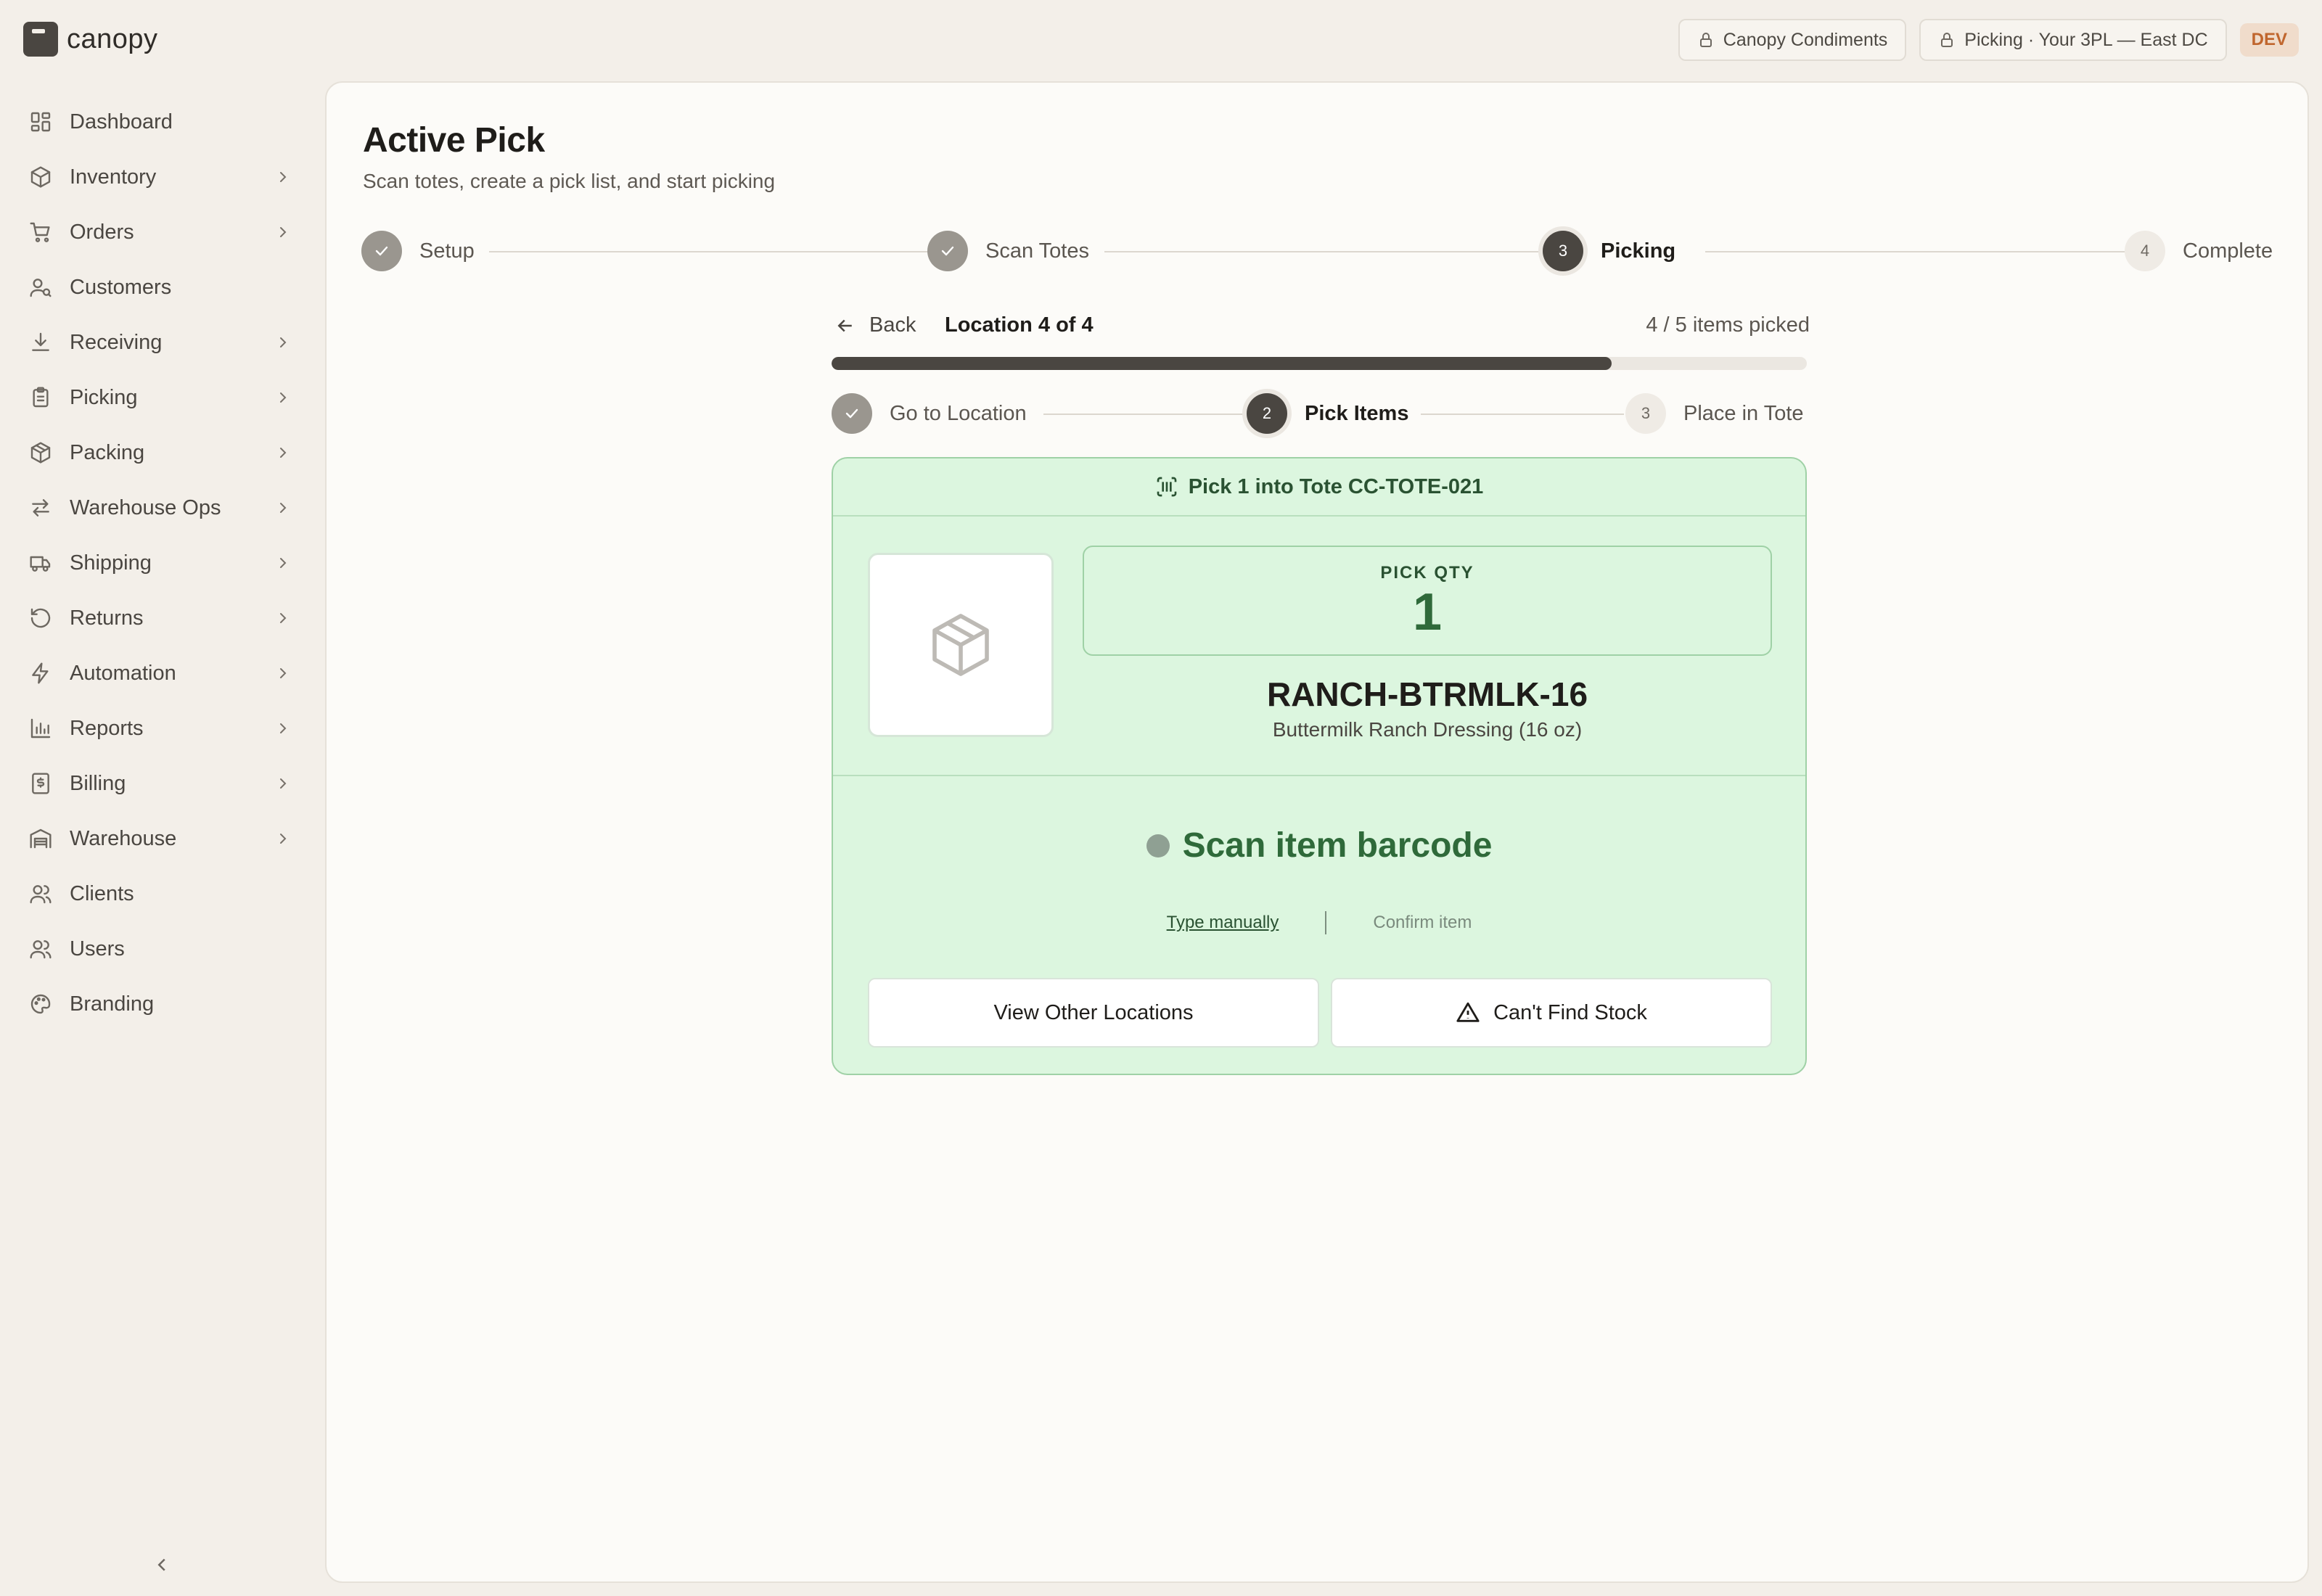 The width and height of the screenshot is (2322, 1596). What do you see at coordinates (1639, 251) in the screenshot?
I see `step-label-picking: Picking` at bounding box center [1639, 251].